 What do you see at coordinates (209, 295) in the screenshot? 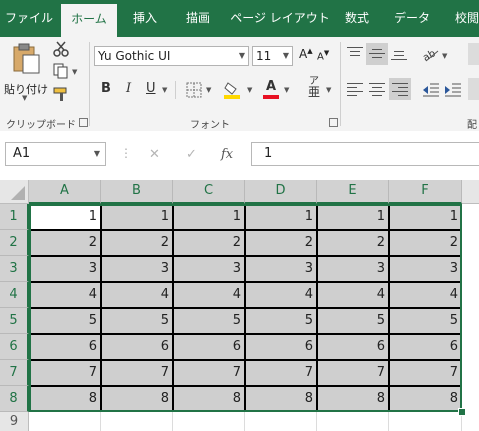
I see `cell-c4: 4` at bounding box center [209, 295].